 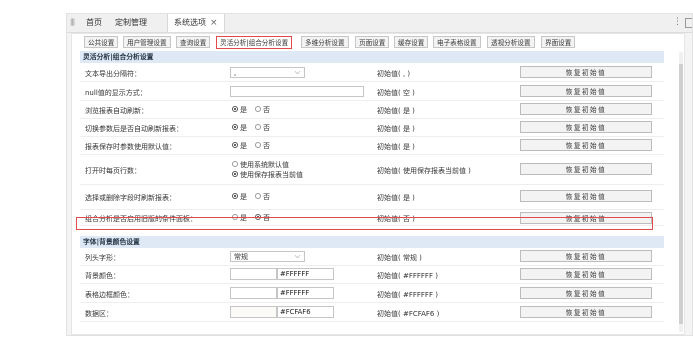 What do you see at coordinates (372, 197) in the screenshot?
I see `row-field-change-refresh: 选择或删除字段时刷新报表： 是 否 初始值( 是 ) 恢复初始值` at bounding box center [372, 197].